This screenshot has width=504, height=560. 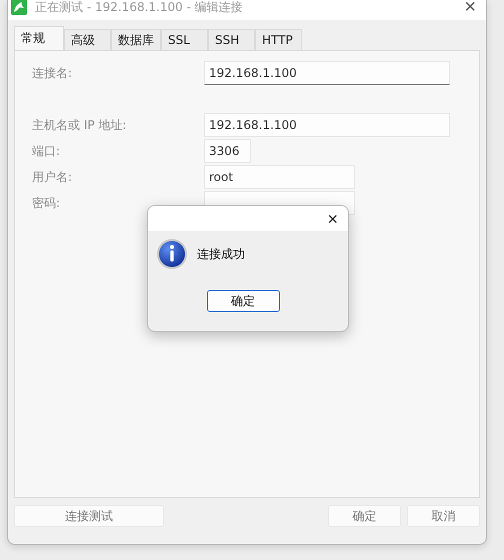 What do you see at coordinates (279, 177) in the screenshot?
I see `input-field: root` at bounding box center [279, 177].